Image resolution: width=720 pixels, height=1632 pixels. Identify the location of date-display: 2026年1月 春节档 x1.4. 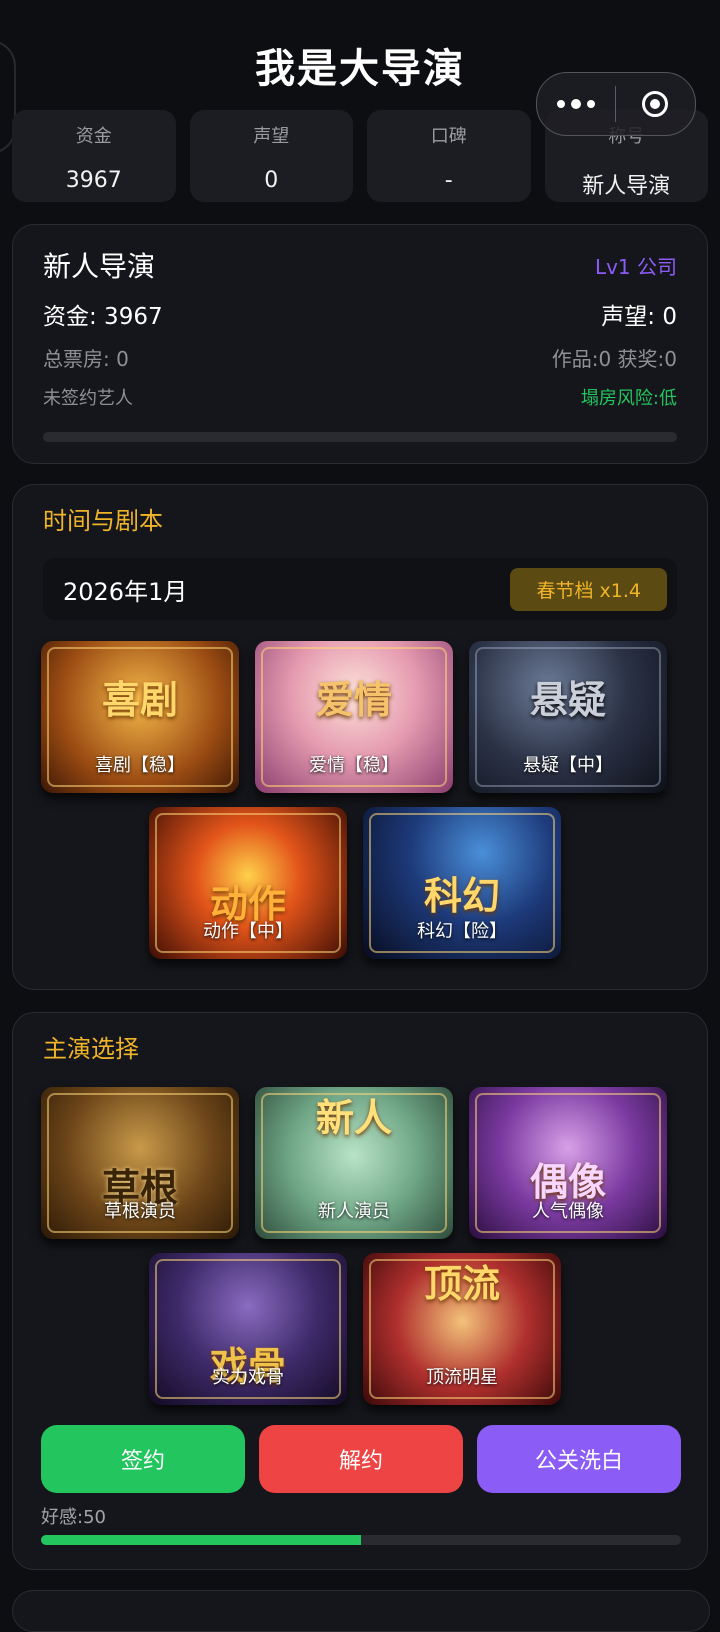
(360, 589).